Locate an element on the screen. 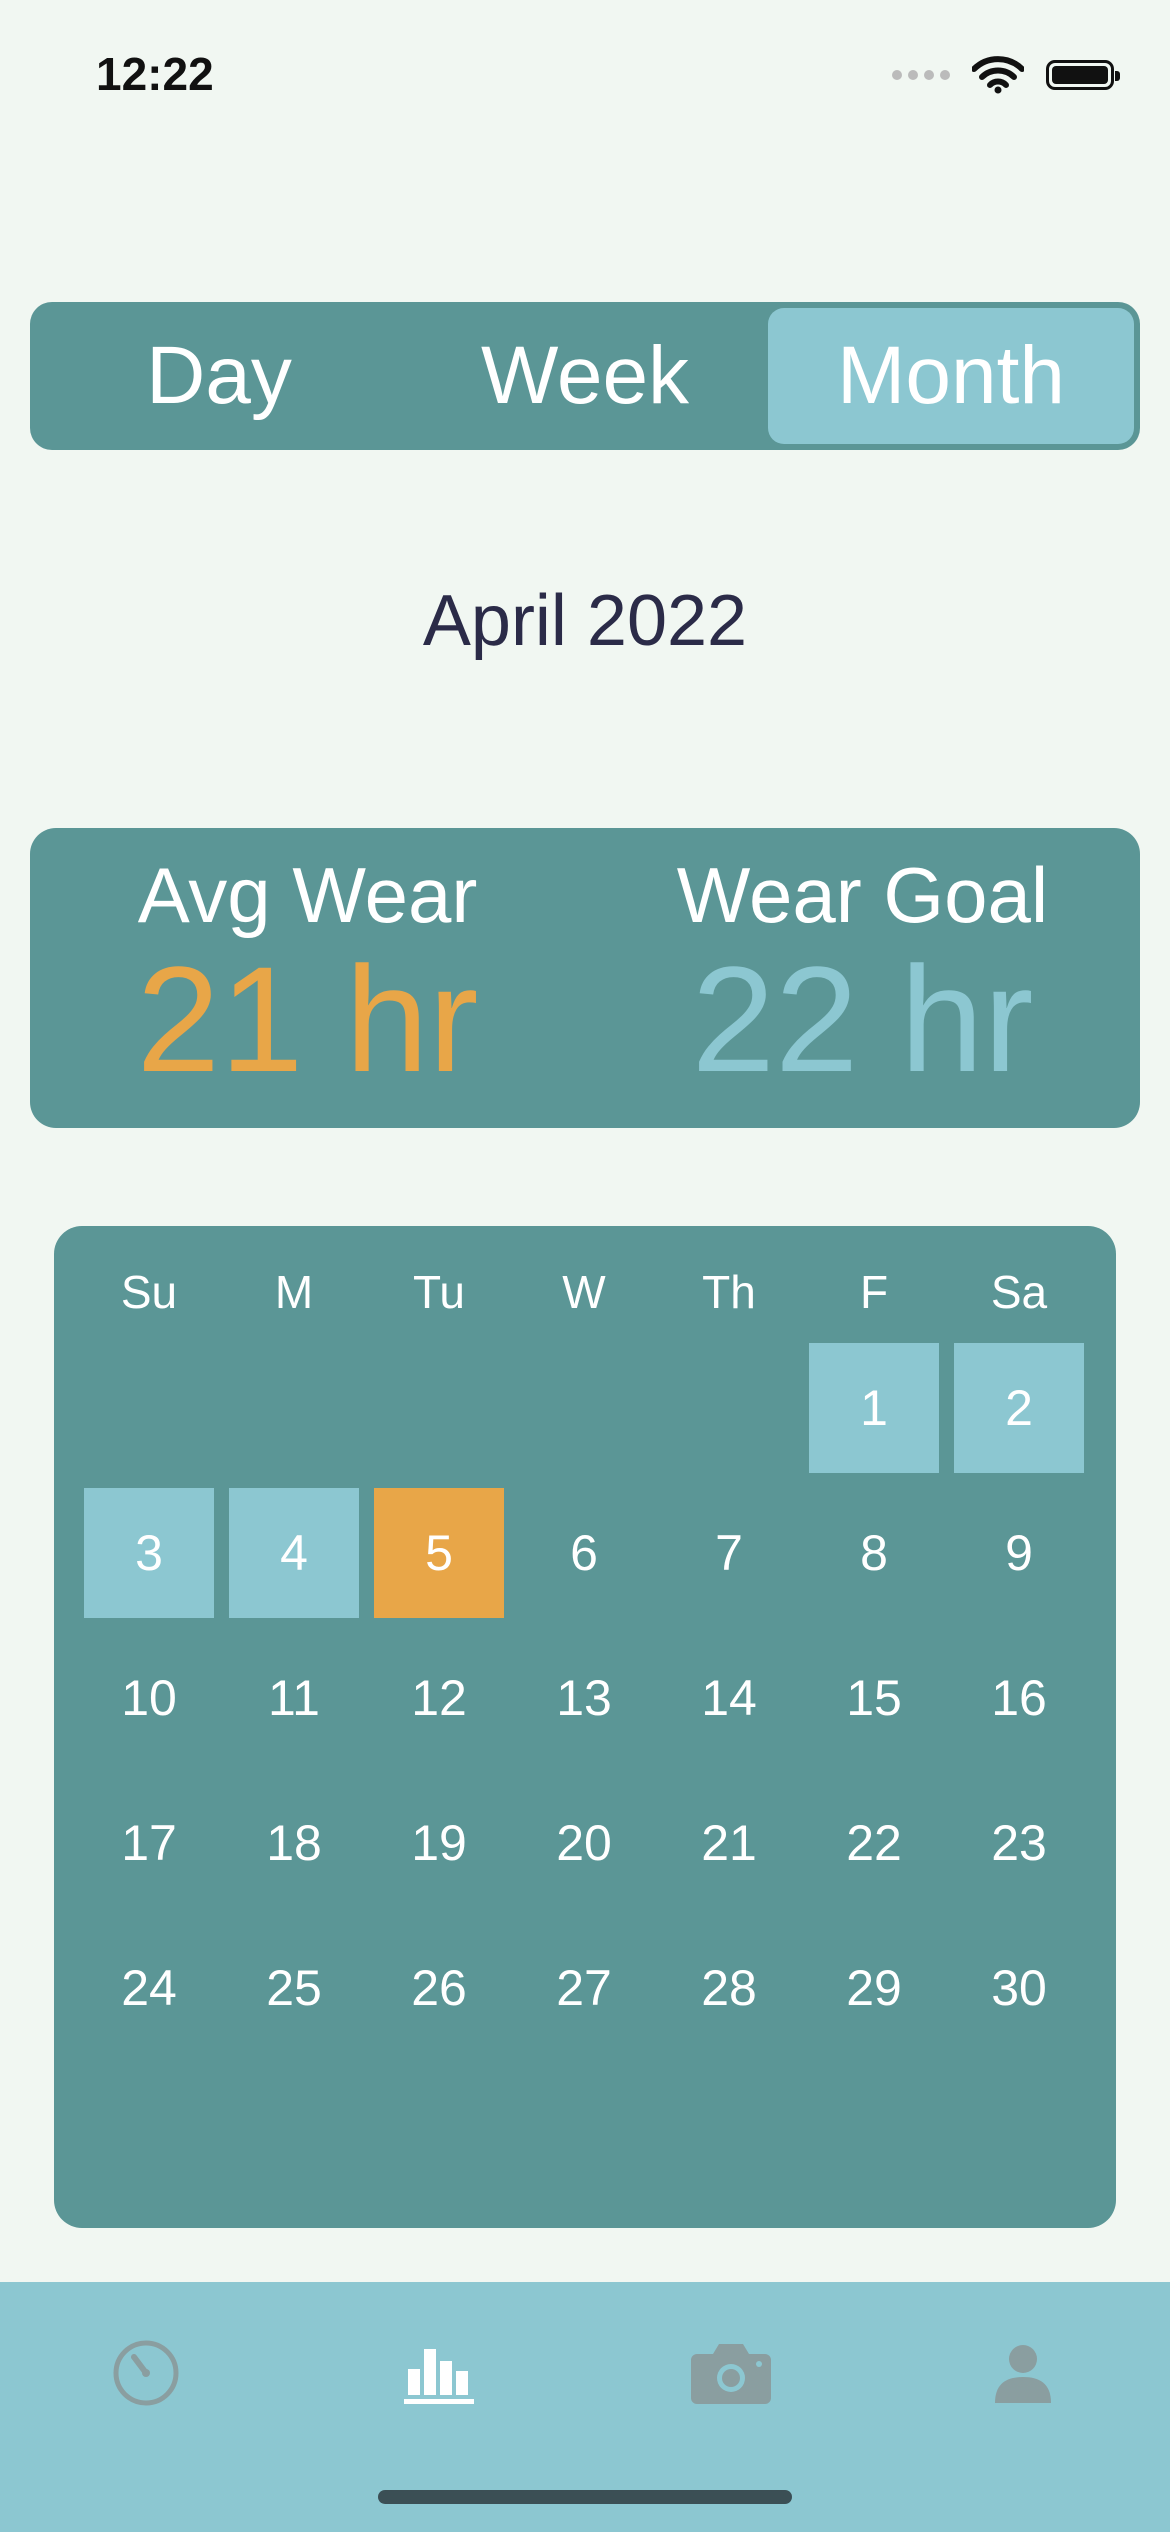 The image size is (1170, 2532). calendar-day: 2 is located at coordinates (1019, 1408).